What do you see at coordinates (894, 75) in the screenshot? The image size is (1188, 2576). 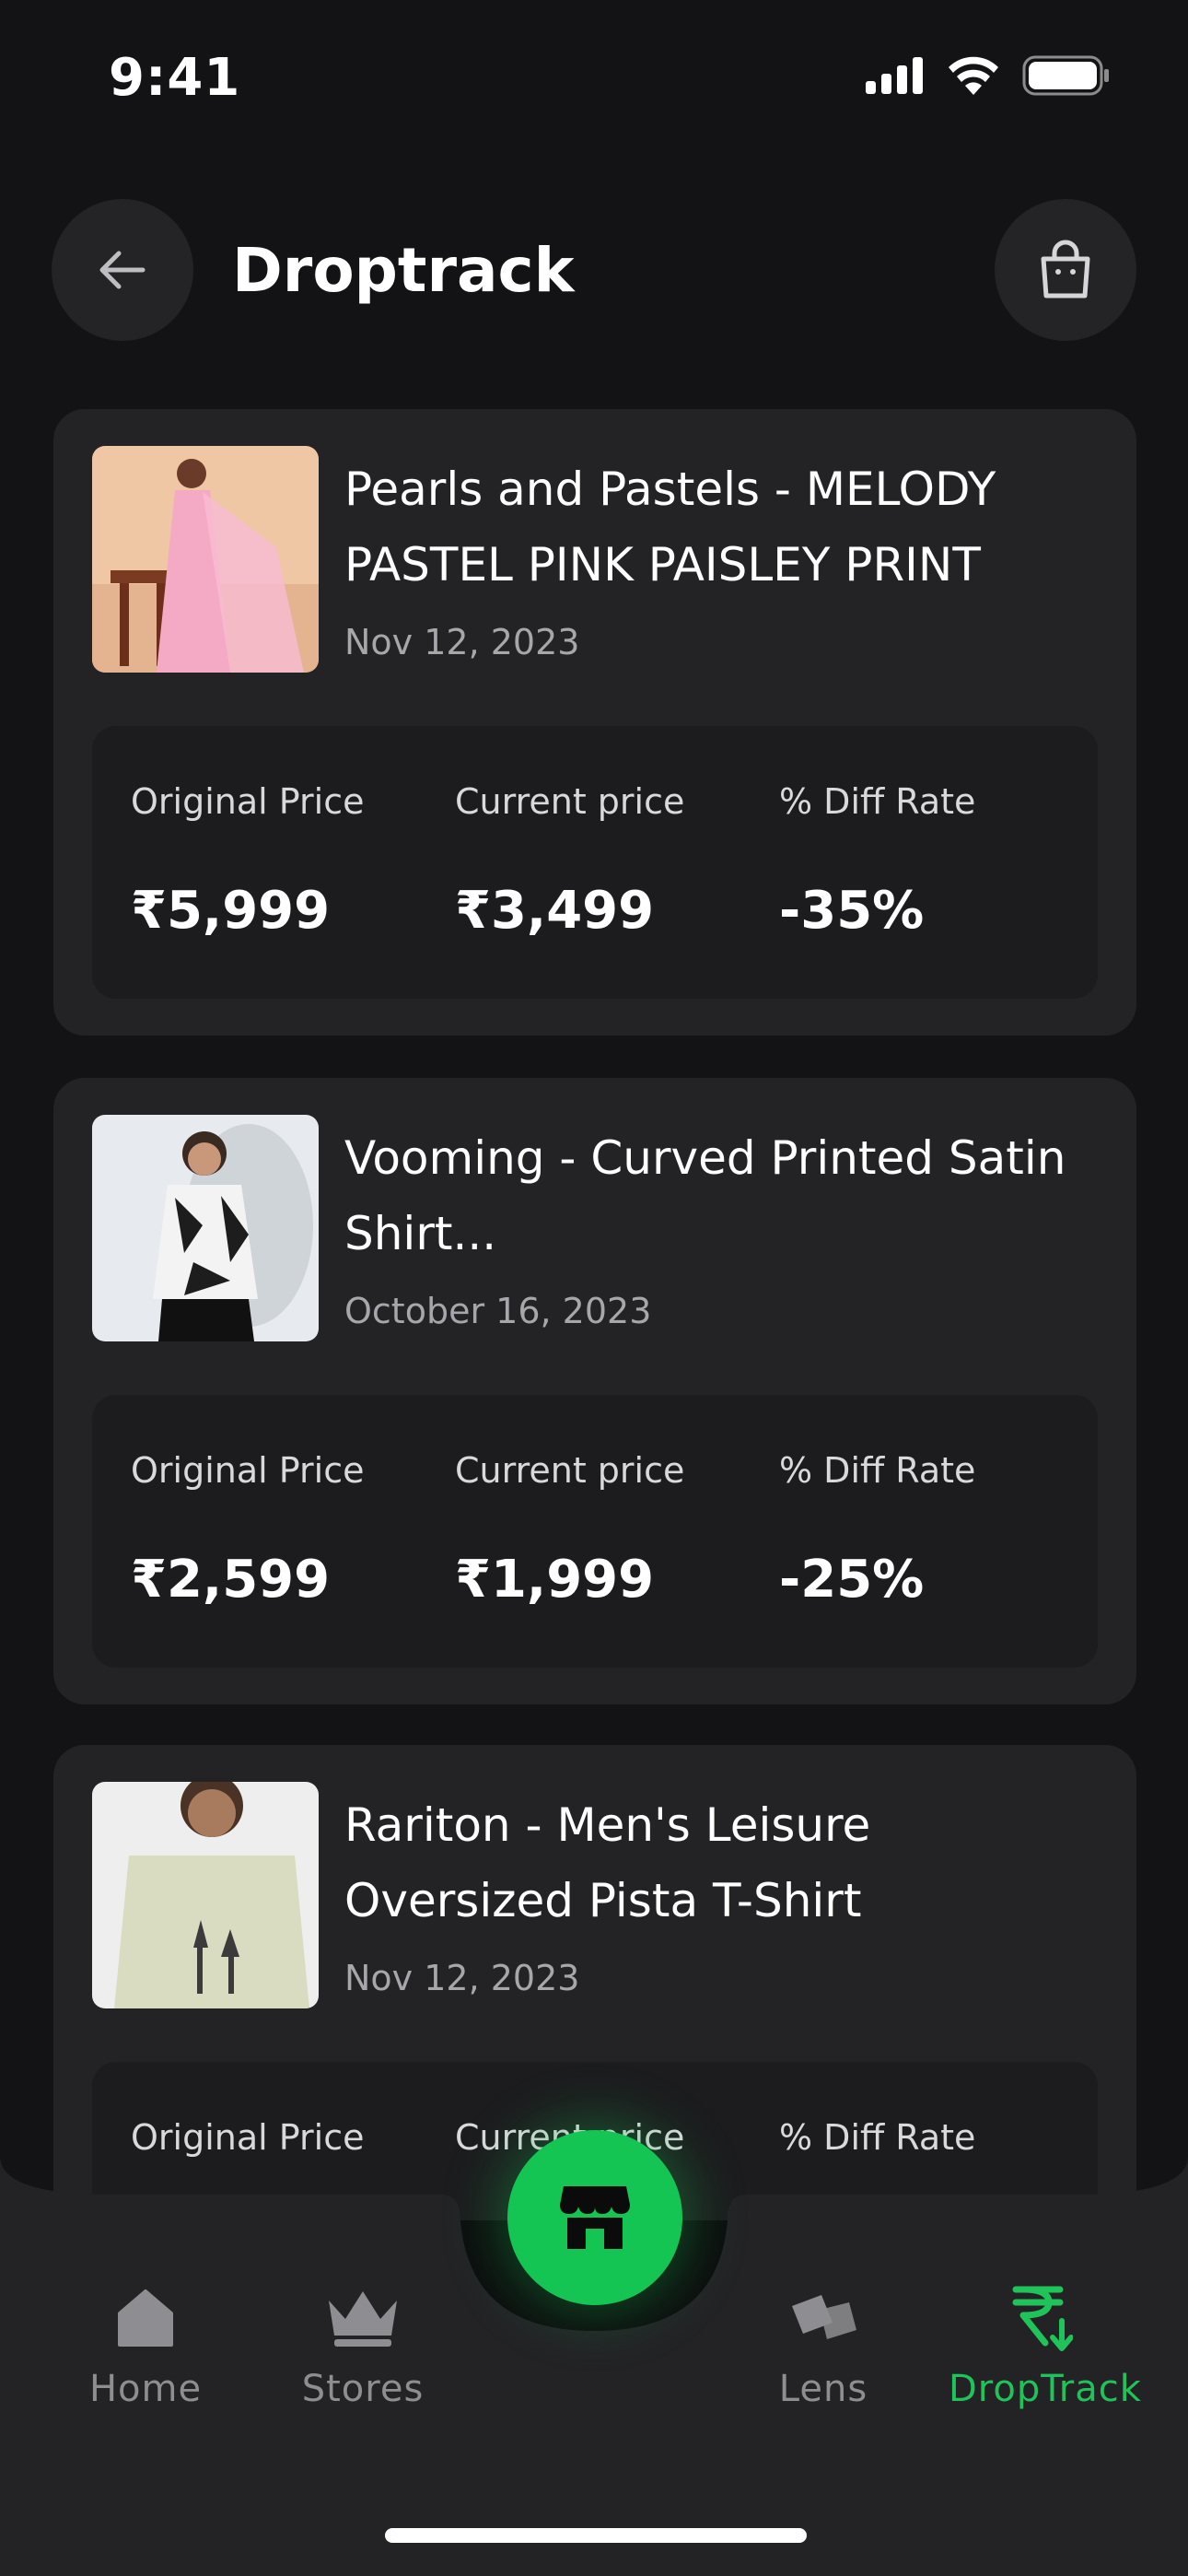 I see `cellular-signal-icon` at bounding box center [894, 75].